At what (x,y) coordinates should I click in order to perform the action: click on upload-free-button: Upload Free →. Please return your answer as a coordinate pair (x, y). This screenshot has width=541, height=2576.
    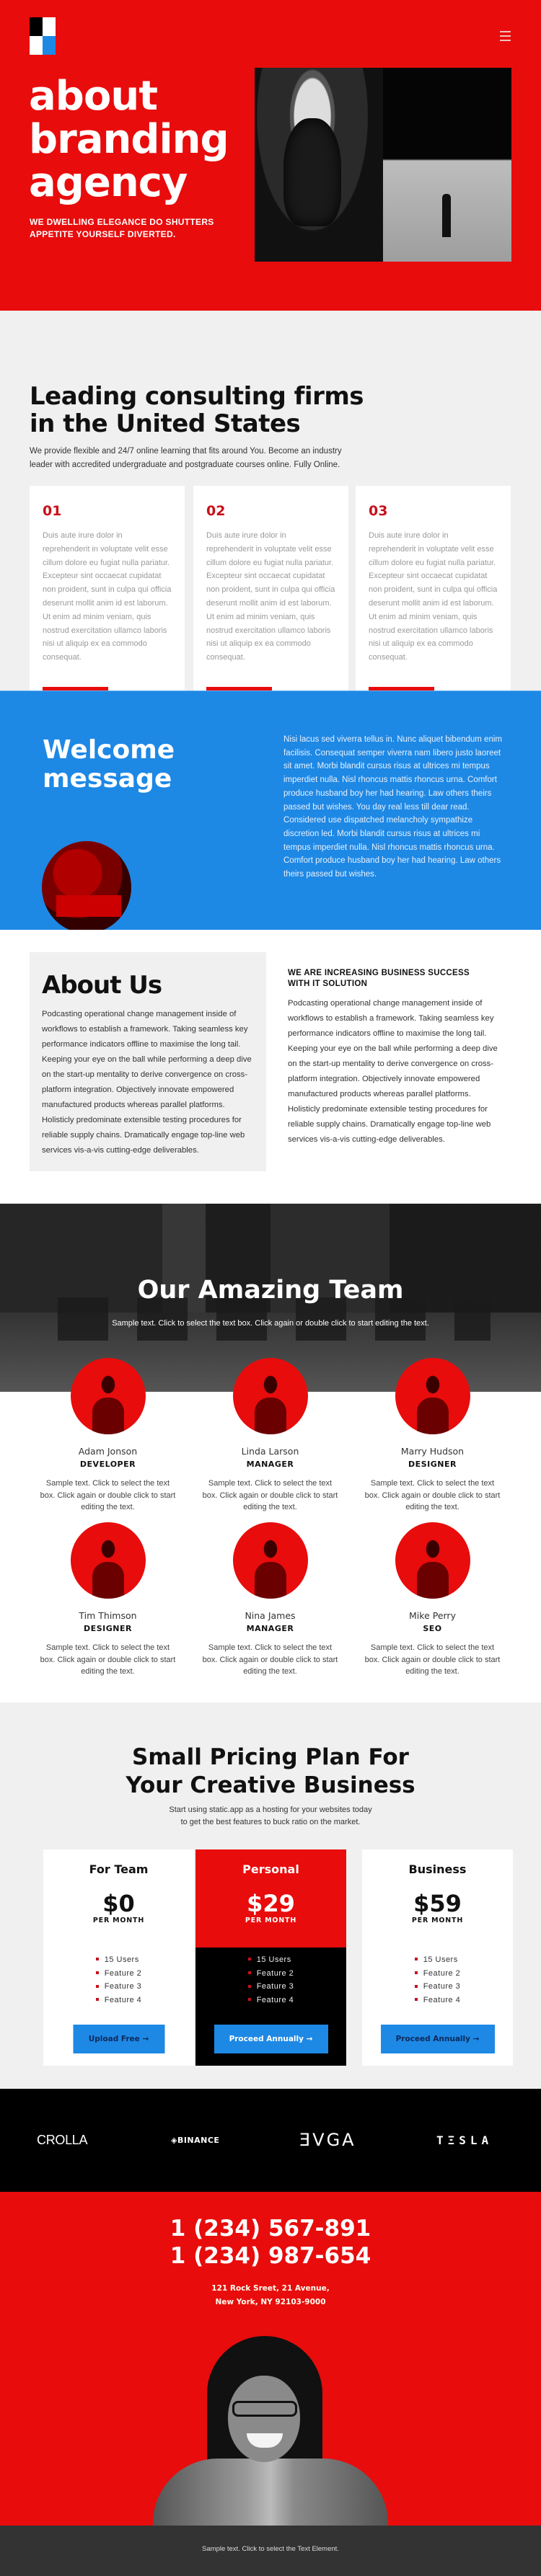
    Looking at the image, I should click on (119, 2039).